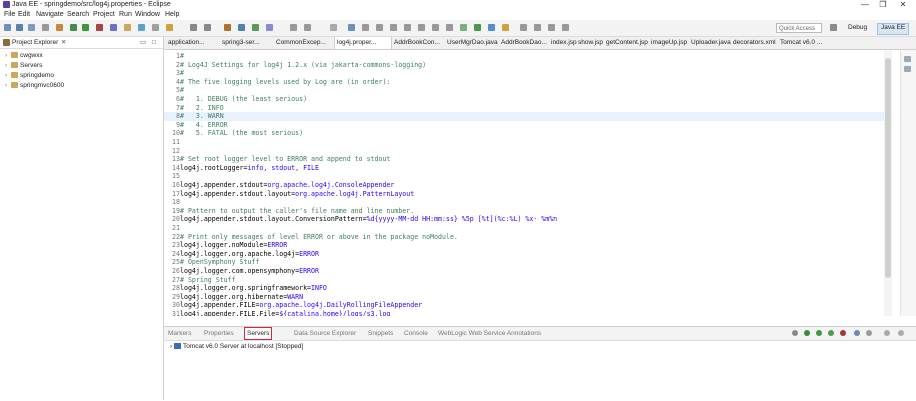  I want to click on publish-icon, so click(857, 333).